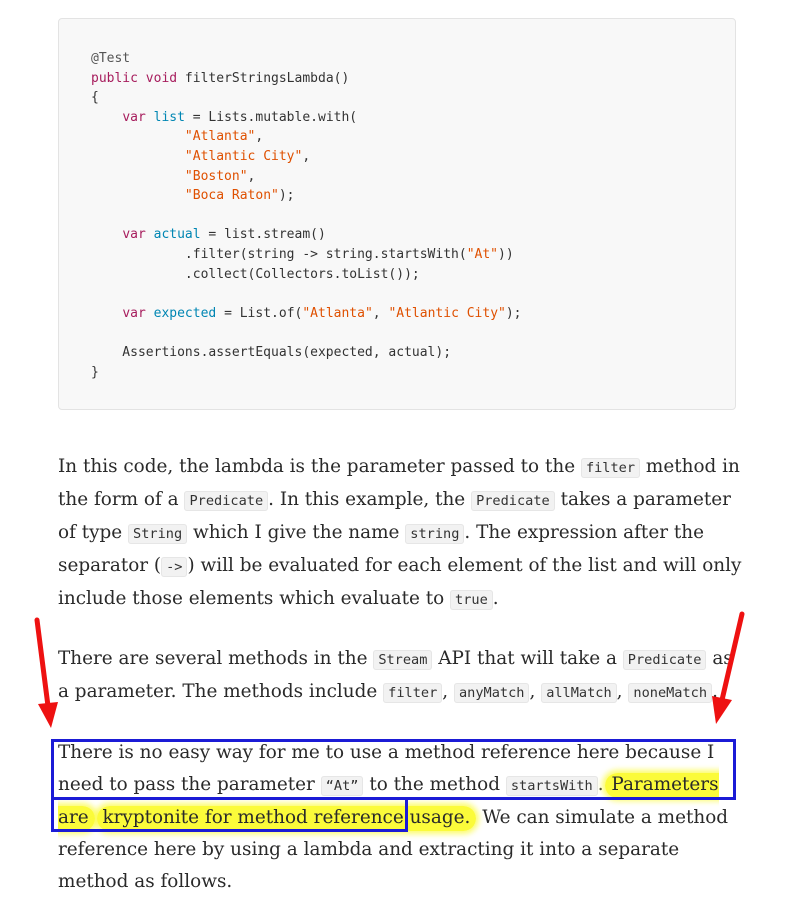 The width and height of the screenshot is (796, 900). What do you see at coordinates (389, 669) in the screenshot?
I see `annotation-arrows` at bounding box center [389, 669].